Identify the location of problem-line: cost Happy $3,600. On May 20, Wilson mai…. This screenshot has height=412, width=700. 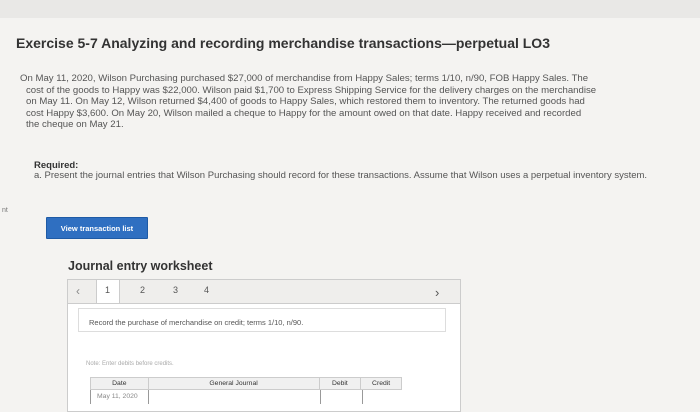
(304, 113).